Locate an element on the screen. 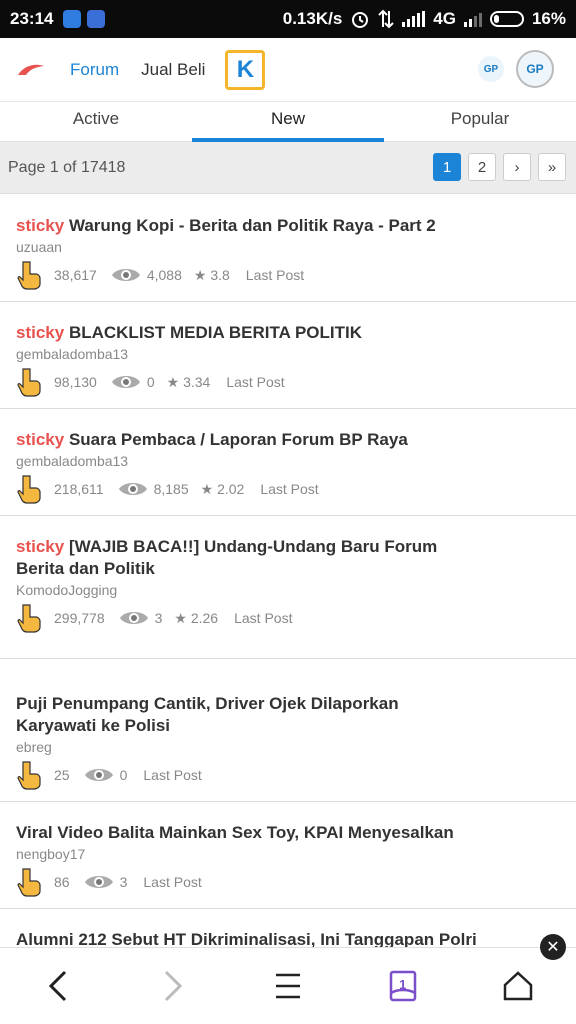  view-count: 4,088 is located at coordinates (164, 275).